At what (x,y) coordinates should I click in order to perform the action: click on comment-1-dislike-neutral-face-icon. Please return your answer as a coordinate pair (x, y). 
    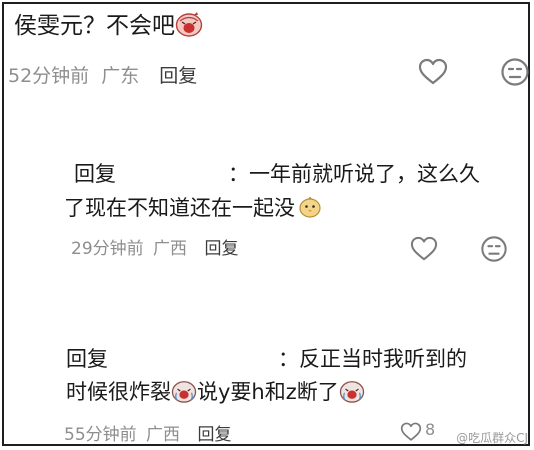
    Looking at the image, I should click on (515, 74).